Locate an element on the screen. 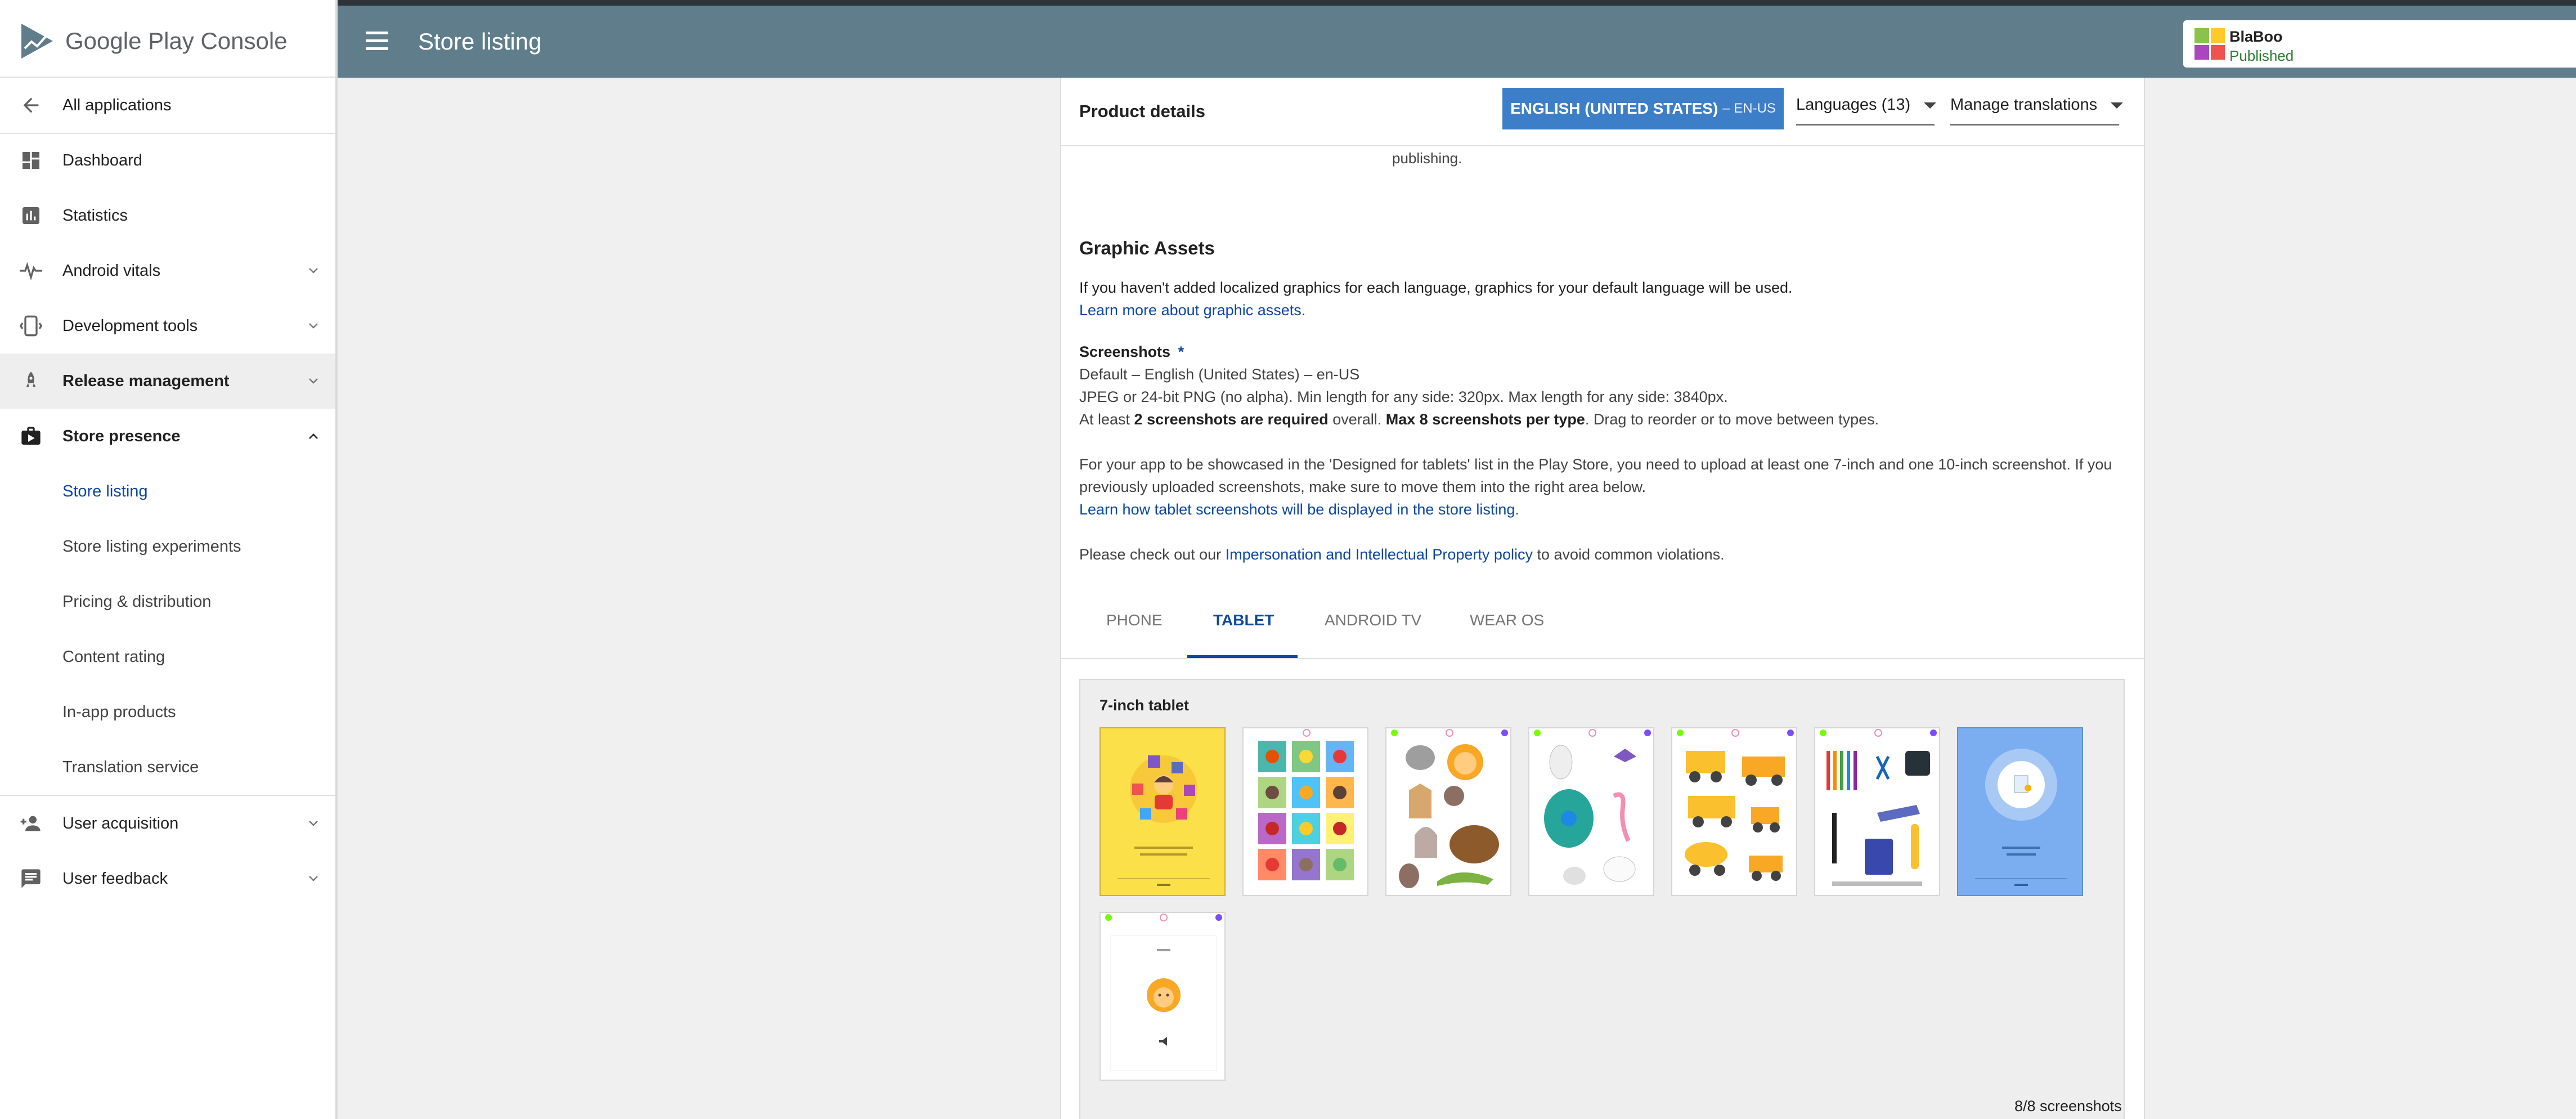 The image size is (2576, 1119). sidebar-subitem-translation-service: Translation service is located at coordinates (167, 767).